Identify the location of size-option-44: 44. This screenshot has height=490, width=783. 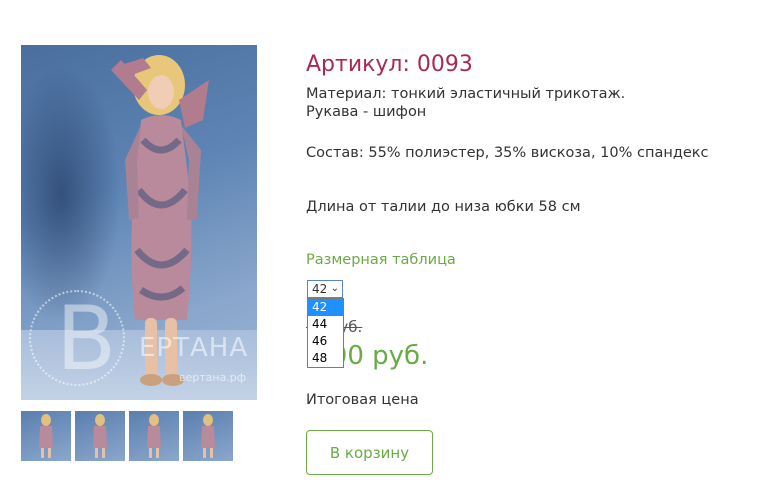
(325, 324).